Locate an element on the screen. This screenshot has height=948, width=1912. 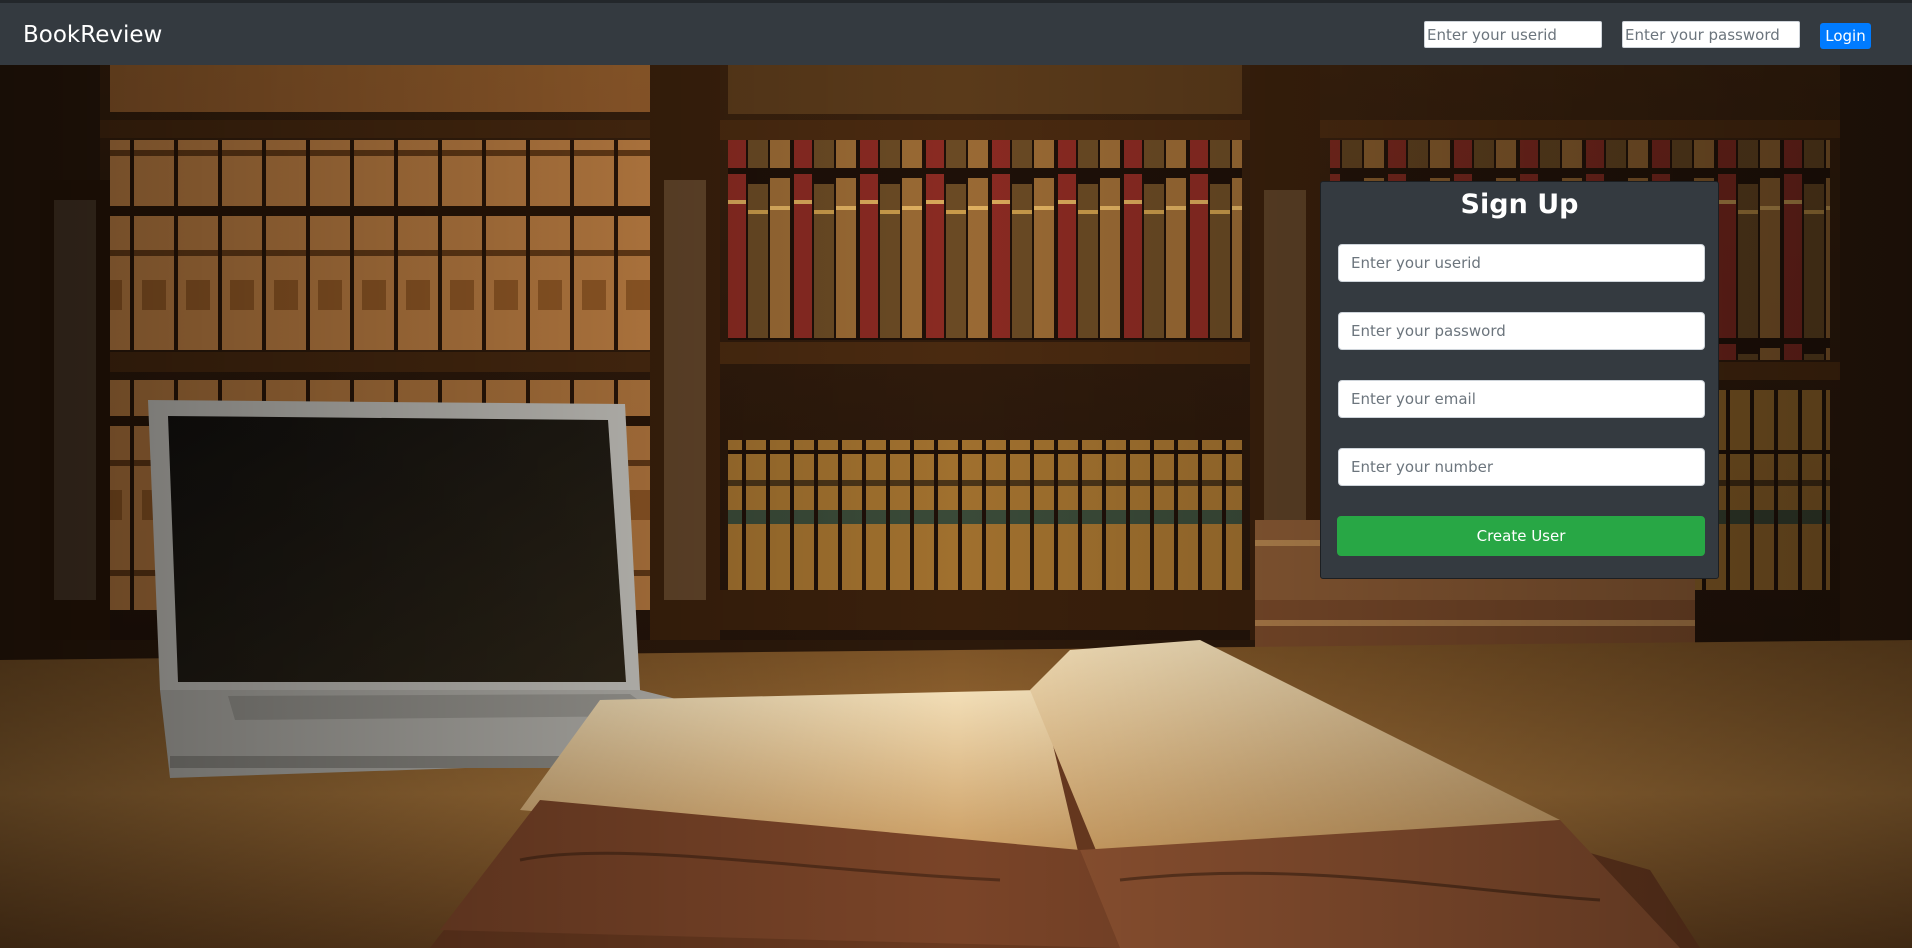
signup-card: Sign Up Create User is located at coordinates (1519, 380).